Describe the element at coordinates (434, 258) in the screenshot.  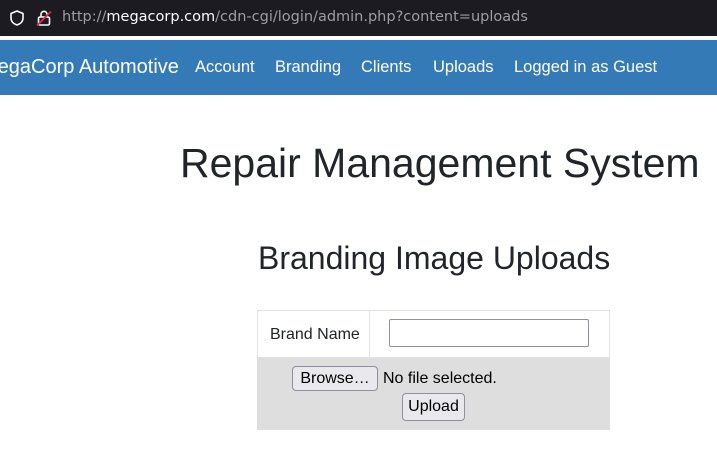
I see `section-title: Branding Image Uploads` at that location.